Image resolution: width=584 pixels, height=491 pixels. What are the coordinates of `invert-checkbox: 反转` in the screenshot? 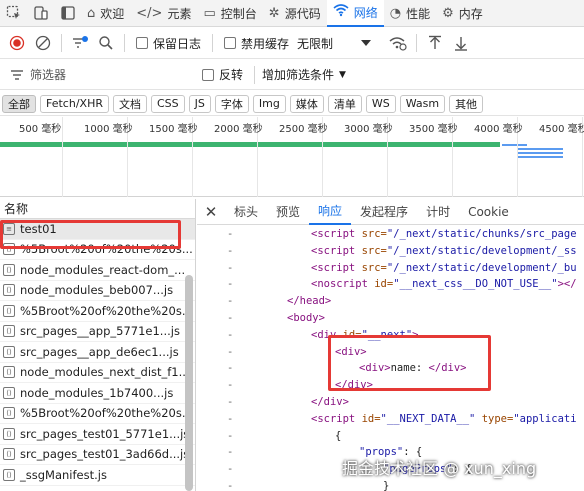 It's located at (222, 74).